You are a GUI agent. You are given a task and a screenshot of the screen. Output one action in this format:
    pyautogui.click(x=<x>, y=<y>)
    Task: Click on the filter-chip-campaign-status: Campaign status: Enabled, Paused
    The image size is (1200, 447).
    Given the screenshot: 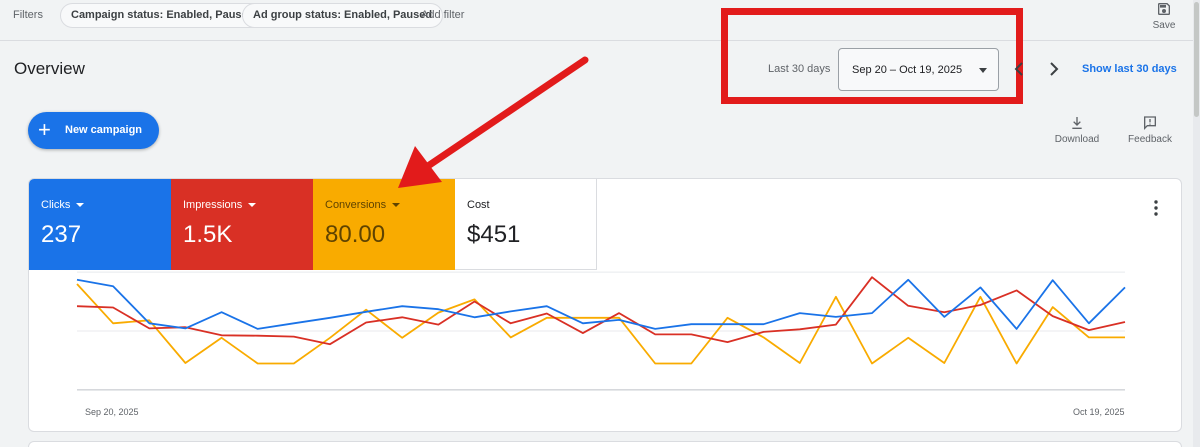 What is the action you would take?
    pyautogui.click(x=163, y=15)
    